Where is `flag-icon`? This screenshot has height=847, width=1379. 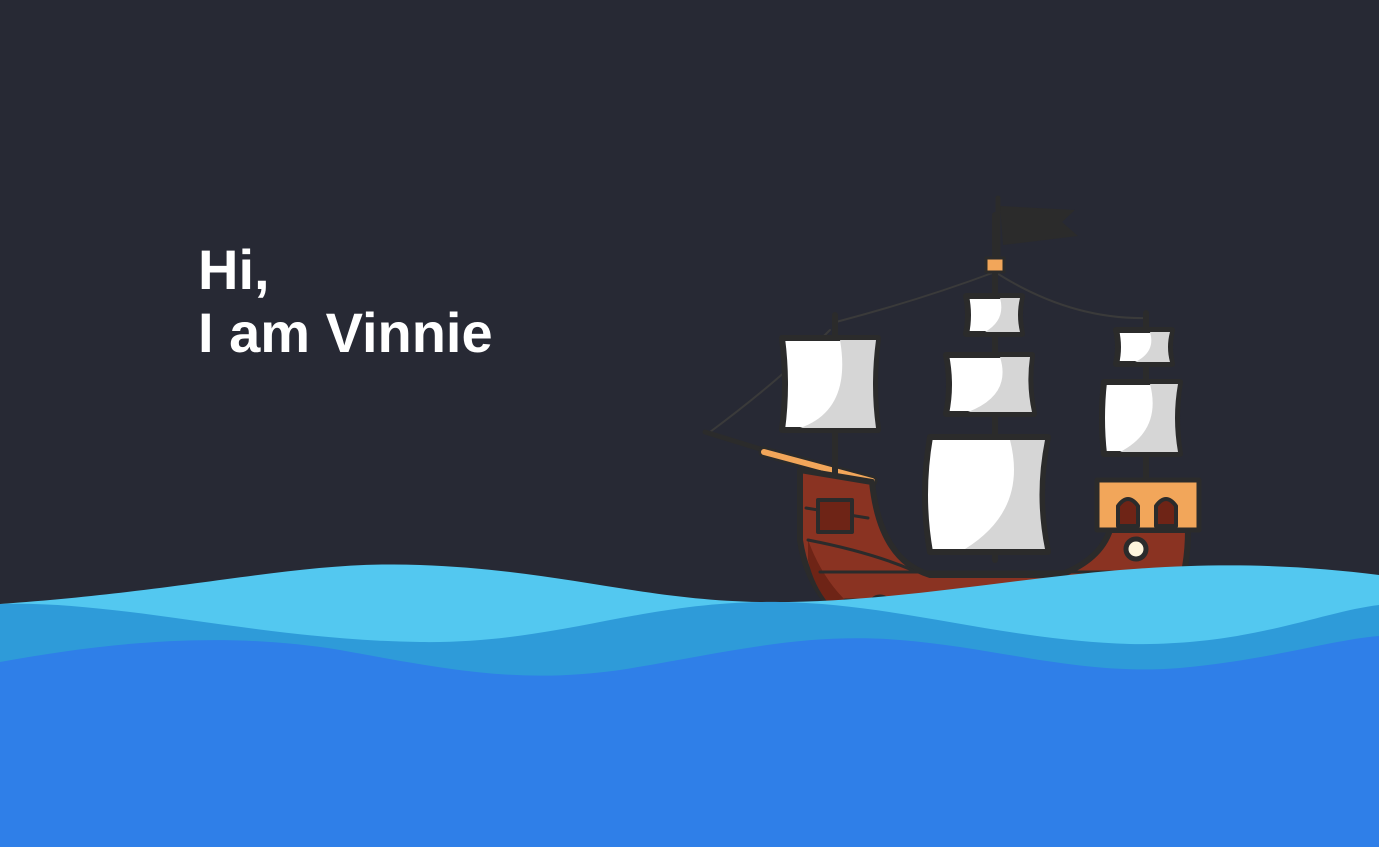
flag-icon is located at coordinates (1036, 230).